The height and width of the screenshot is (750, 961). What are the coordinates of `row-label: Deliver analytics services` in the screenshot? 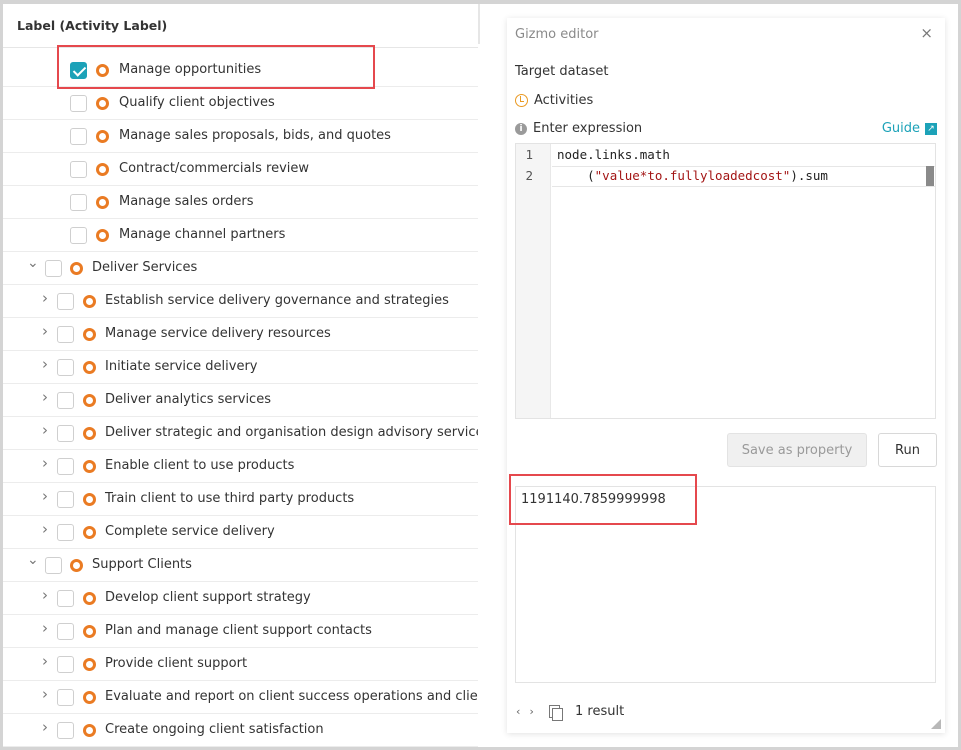 It's located at (188, 399).